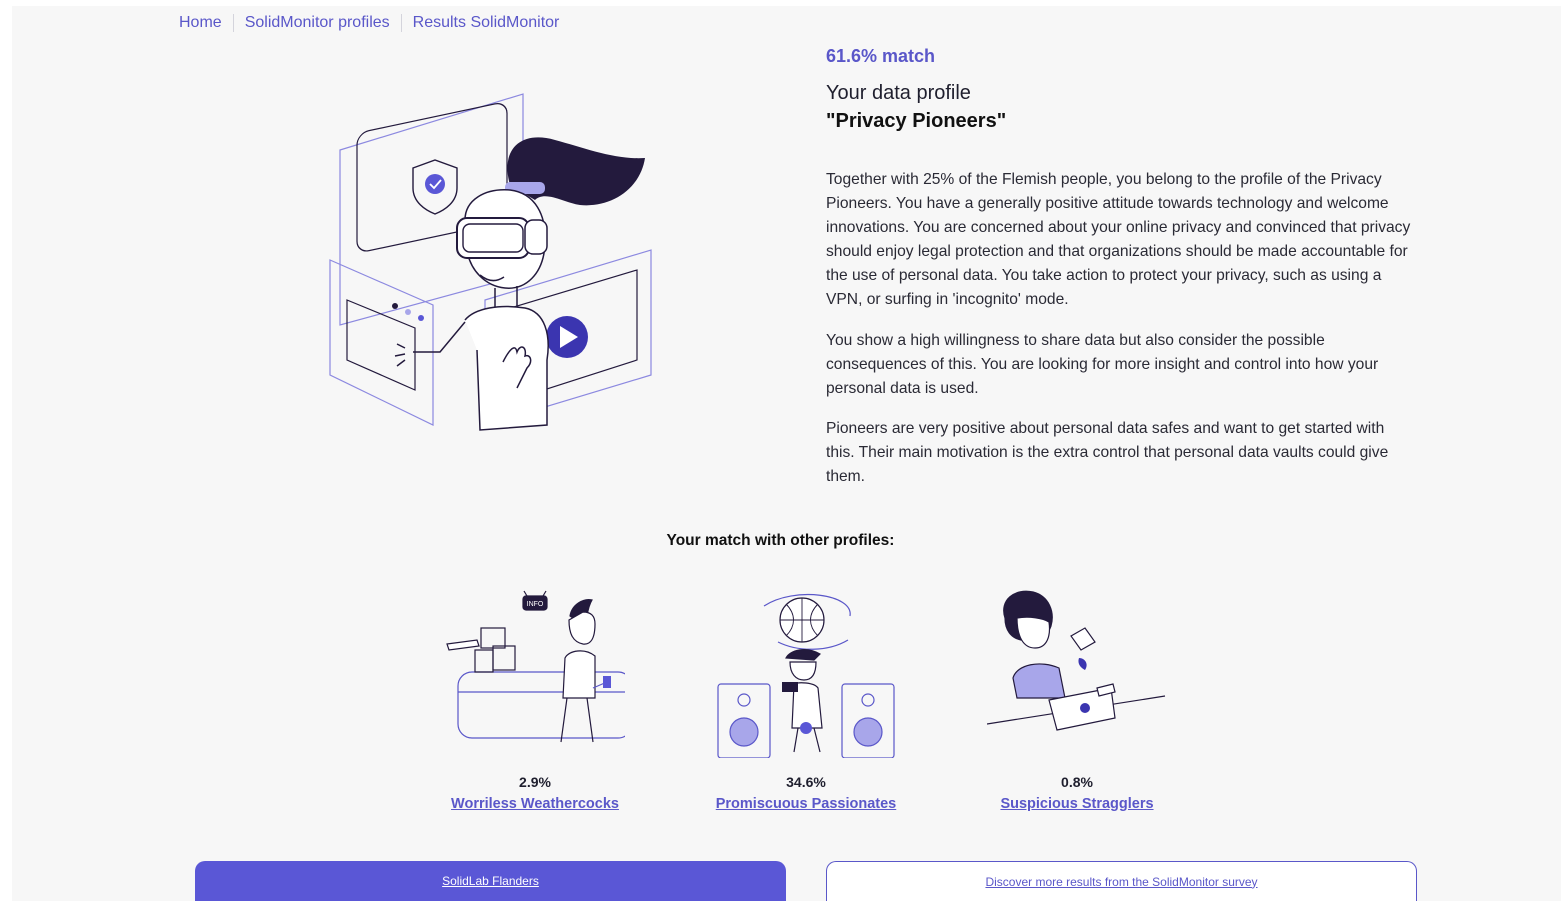 The height and width of the screenshot is (901, 1561). Describe the element at coordinates (1076, 804) in the screenshot. I see `profile-link-suspicious-stragglers: Suspicious Stragglers` at that location.